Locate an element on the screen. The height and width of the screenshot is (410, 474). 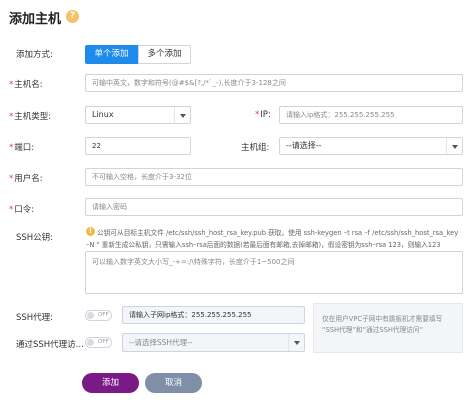
multi-add-tab: 多个添加 is located at coordinates (164, 54).